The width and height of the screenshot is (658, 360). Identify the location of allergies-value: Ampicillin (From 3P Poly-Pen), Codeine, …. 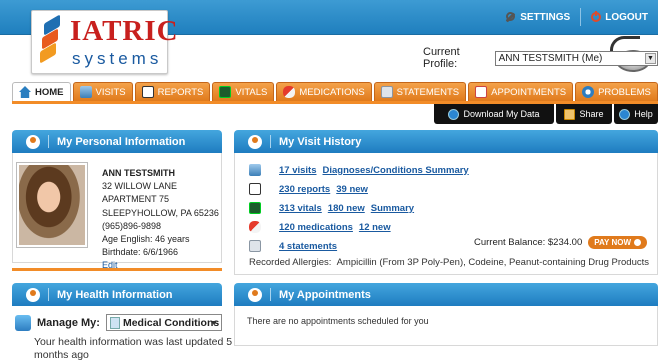
(492, 262).